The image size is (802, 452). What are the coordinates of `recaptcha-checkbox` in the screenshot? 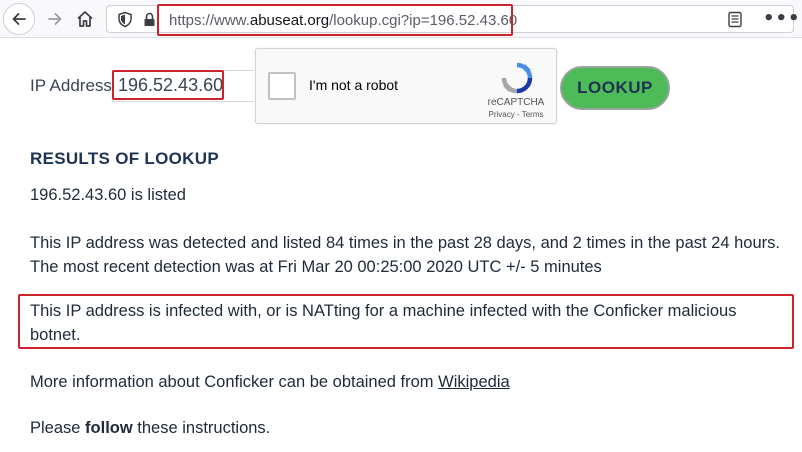 It's located at (282, 86).